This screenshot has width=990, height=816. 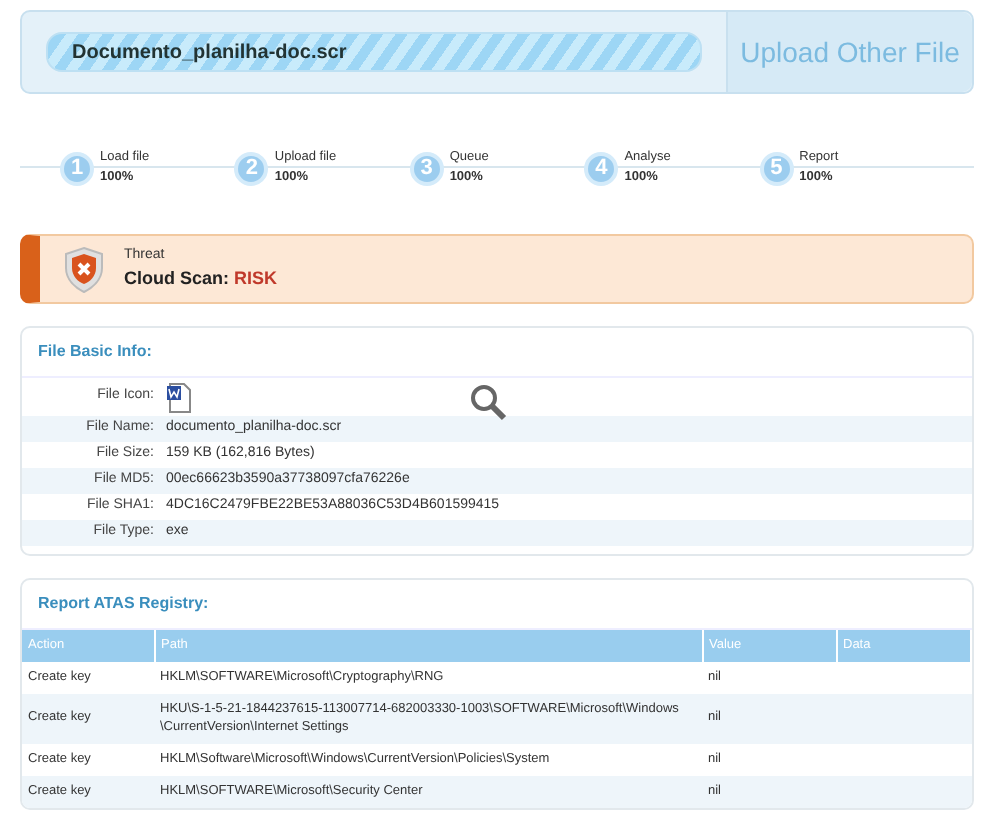 What do you see at coordinates (849, 52) in the screenshot?
I see `upload-other-file-button: Upload Other File` at bounding box center [849, 52].